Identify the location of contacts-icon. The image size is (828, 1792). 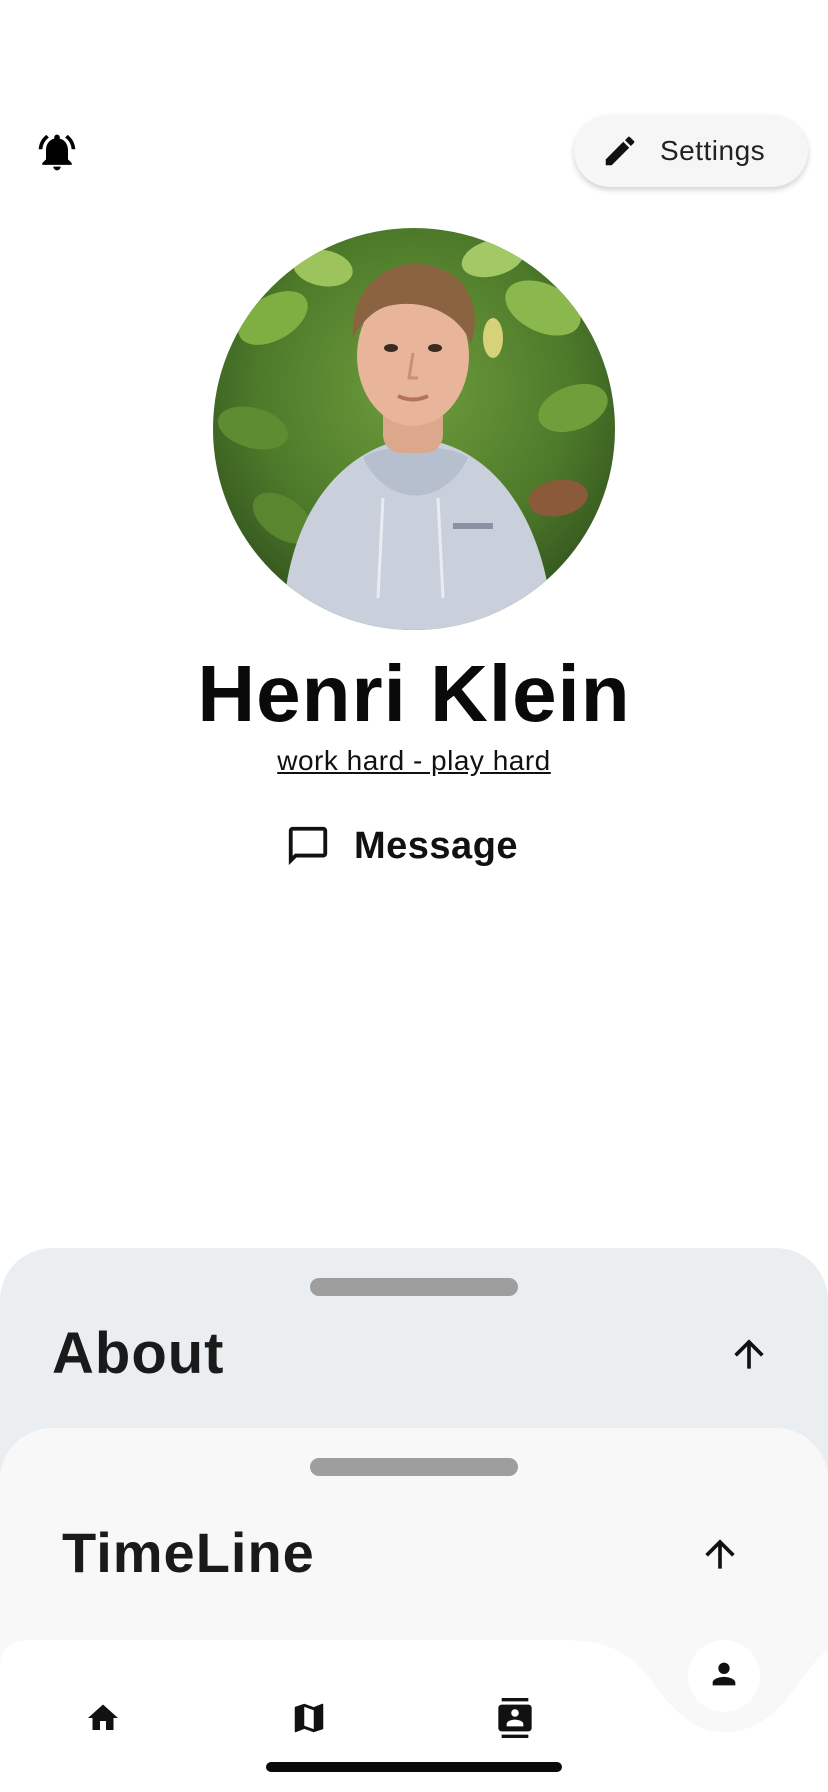
(515, 1718).